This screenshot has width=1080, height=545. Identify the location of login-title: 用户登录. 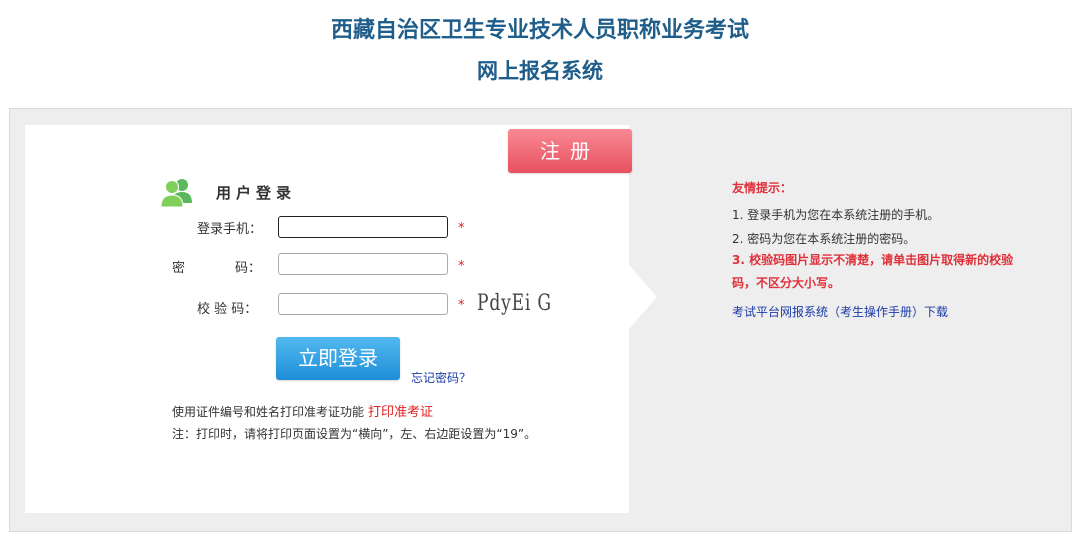
(256, 193).